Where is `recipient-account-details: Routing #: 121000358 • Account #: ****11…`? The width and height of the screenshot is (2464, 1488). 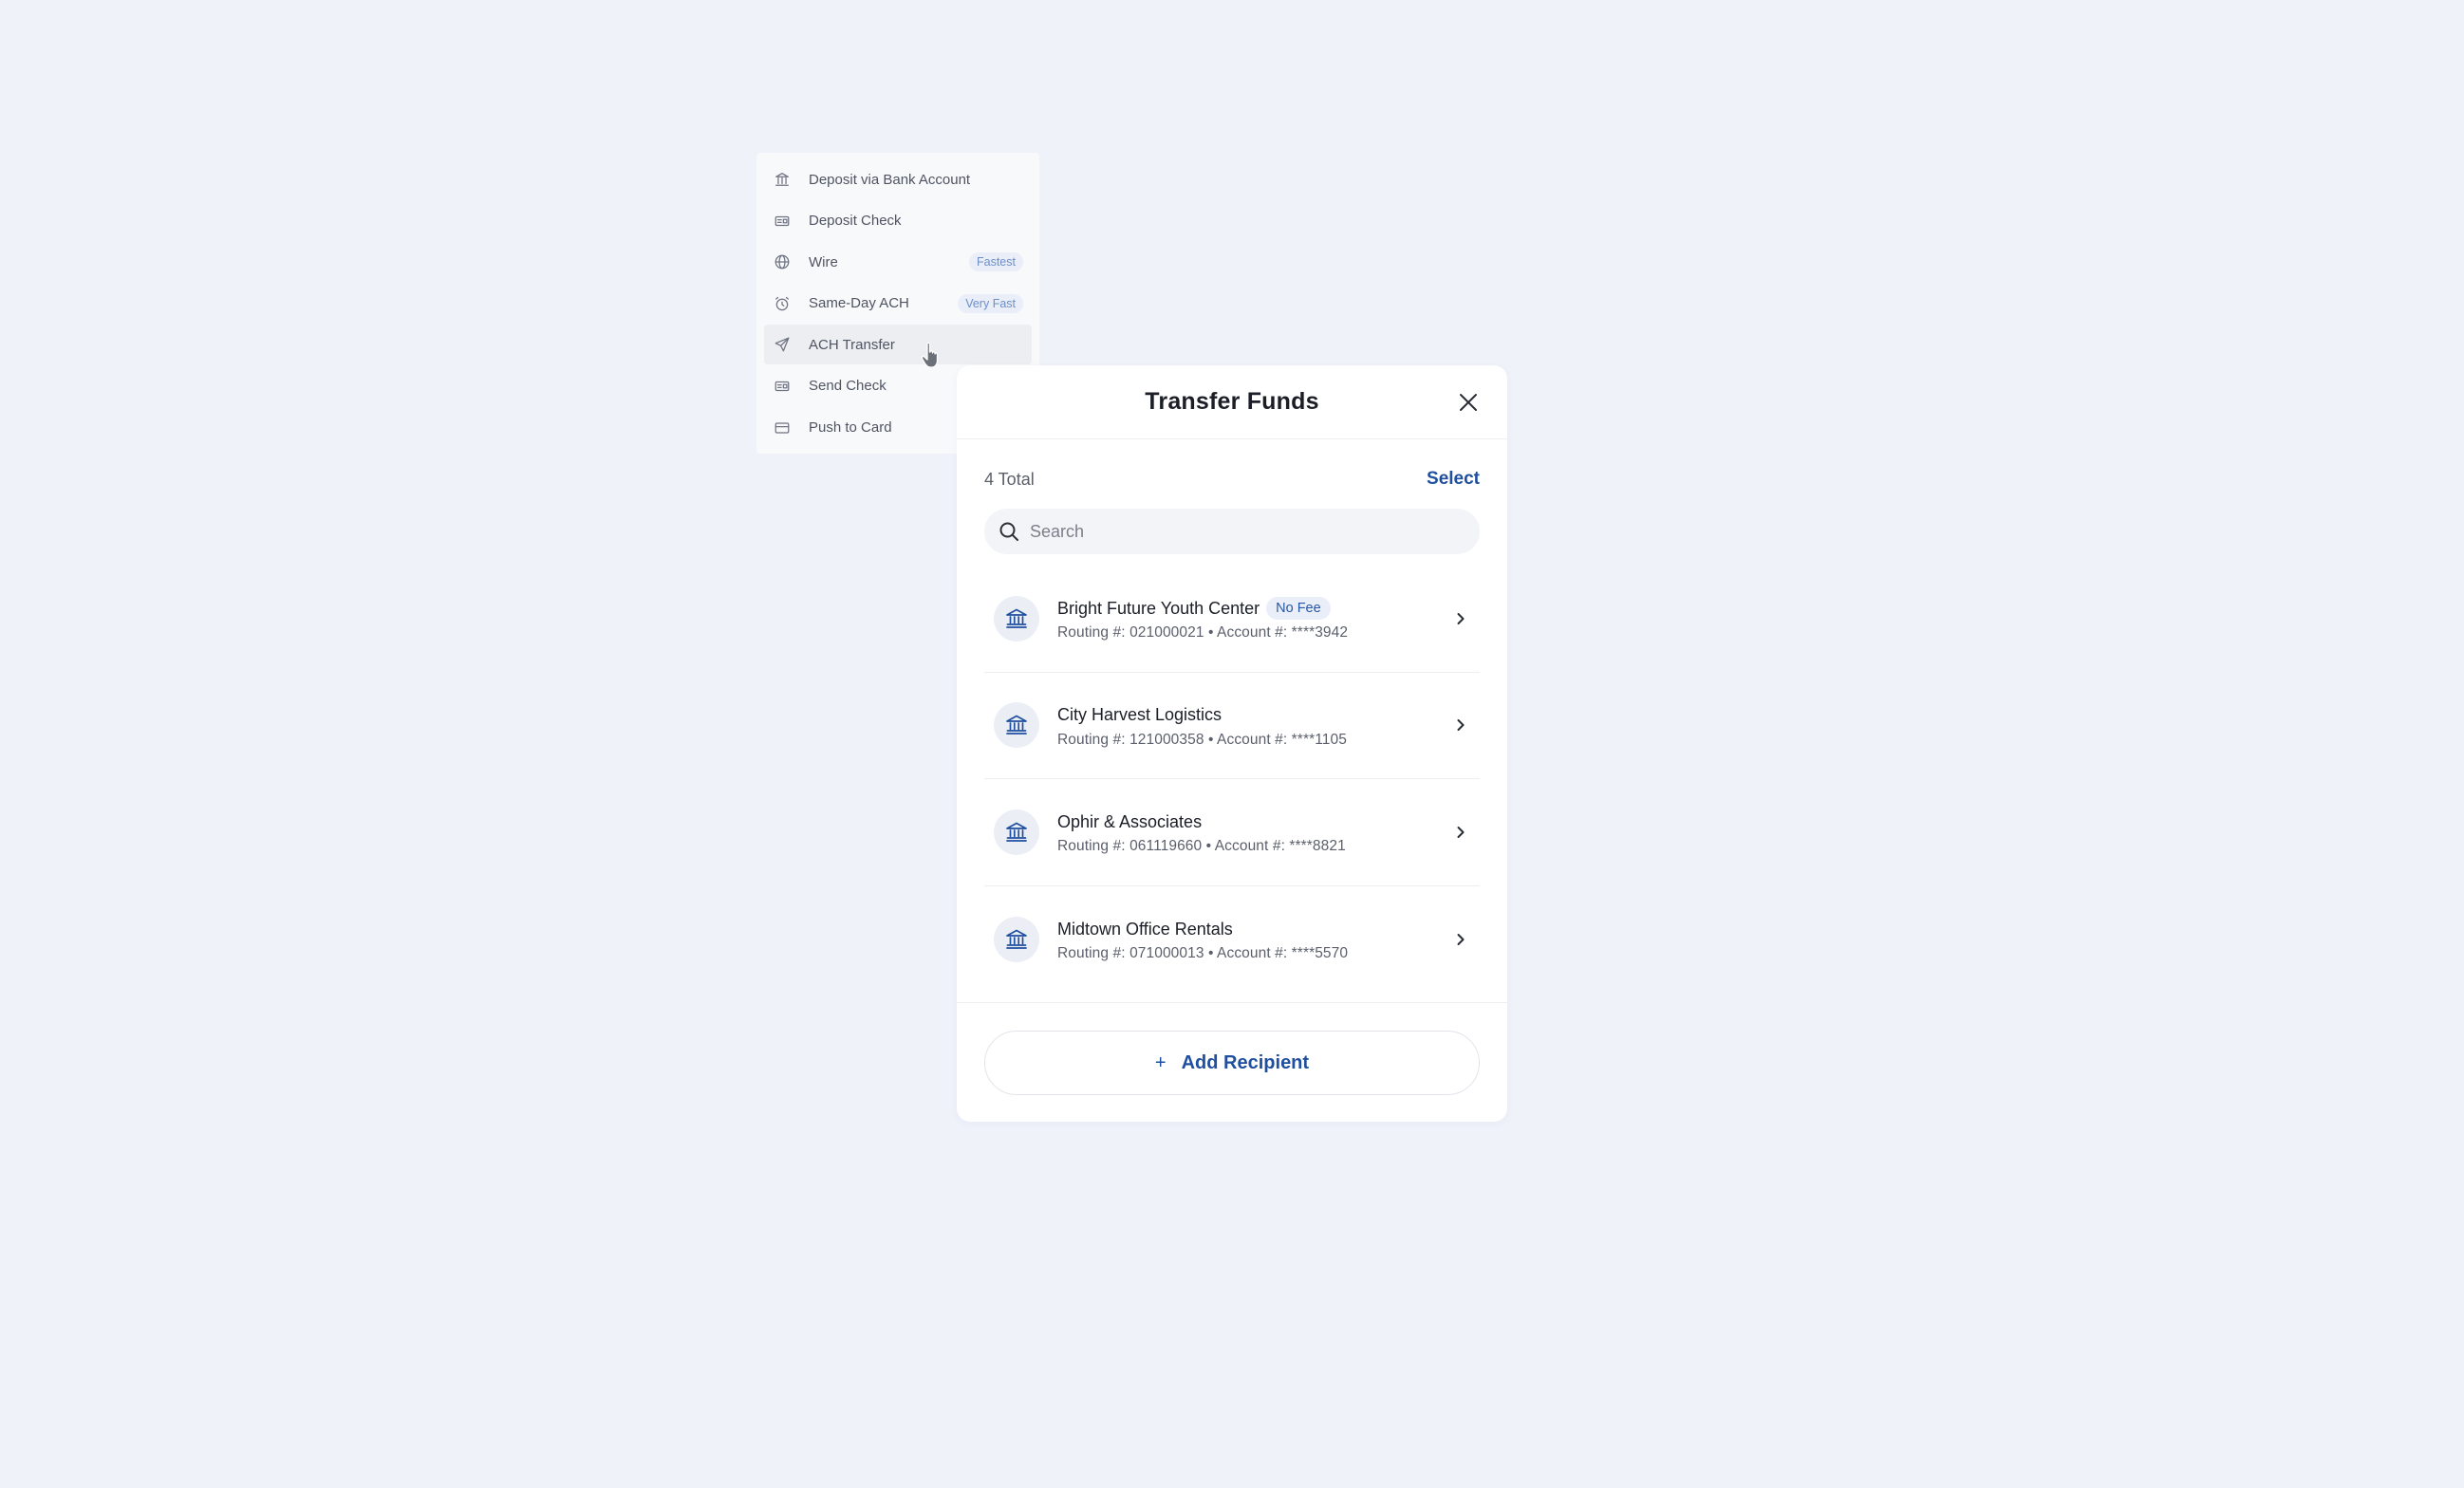 recipient-account-details: Routing #: 121000358 • Account #: ****11… is located at coordinates (1202, 739).